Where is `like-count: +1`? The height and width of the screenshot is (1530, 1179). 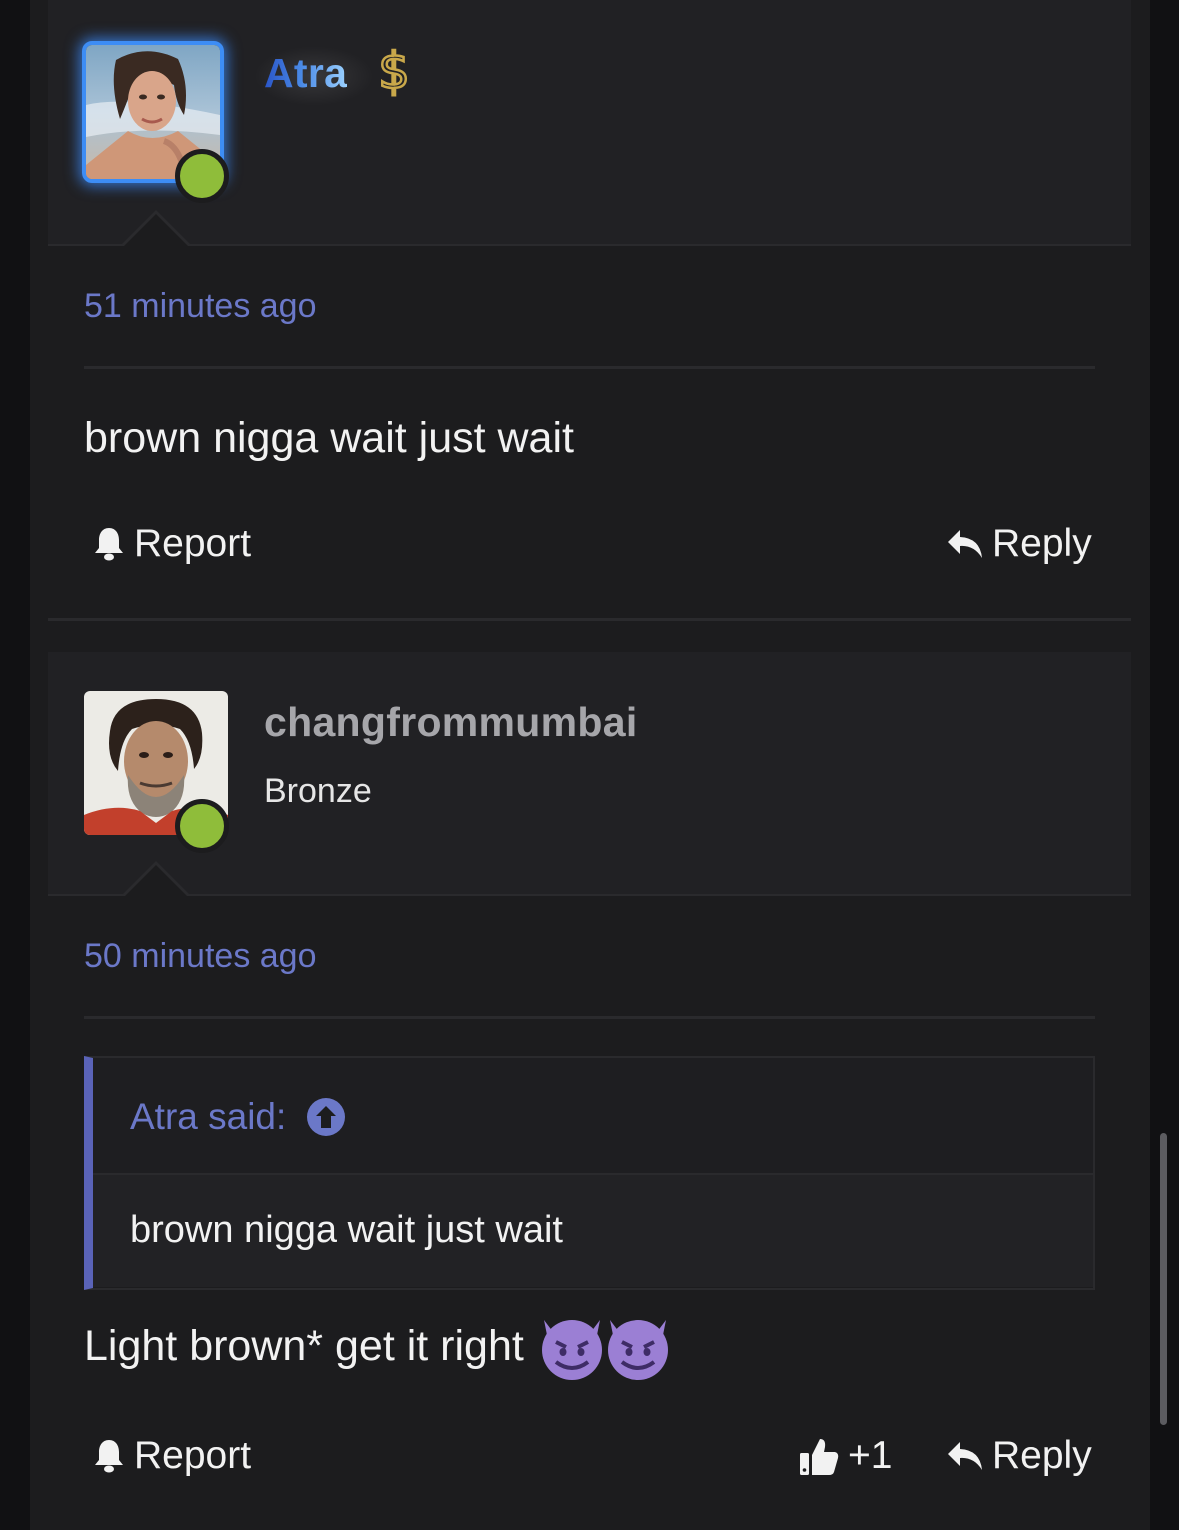 like-count: +1 is located at coordinates (870, 1455).